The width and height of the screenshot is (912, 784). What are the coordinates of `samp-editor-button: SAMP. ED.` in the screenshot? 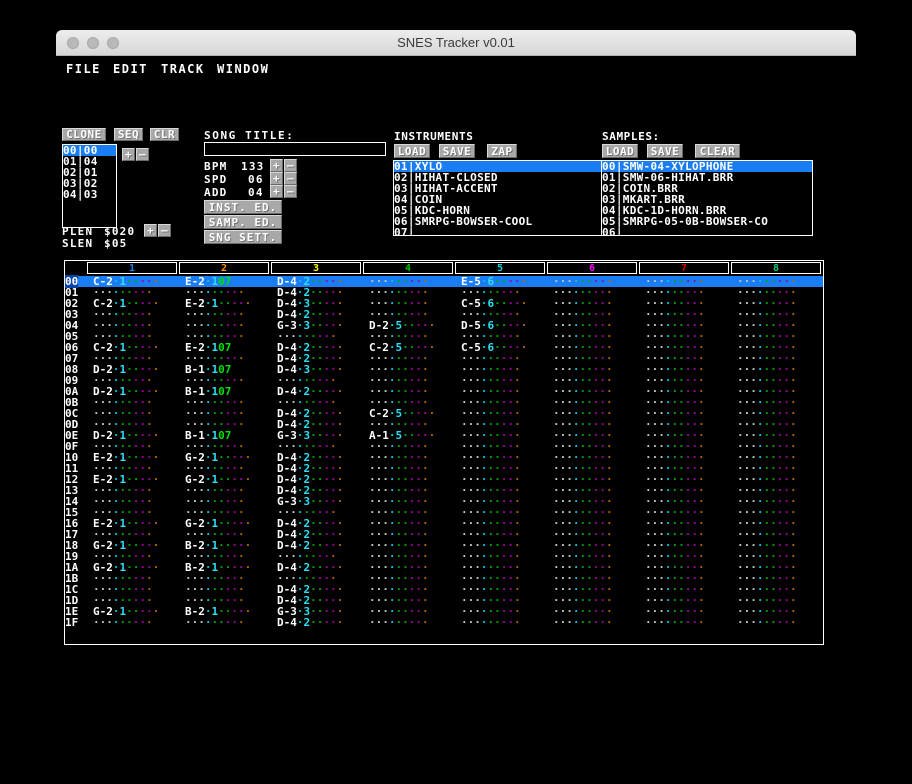 It's located at (243, 222).